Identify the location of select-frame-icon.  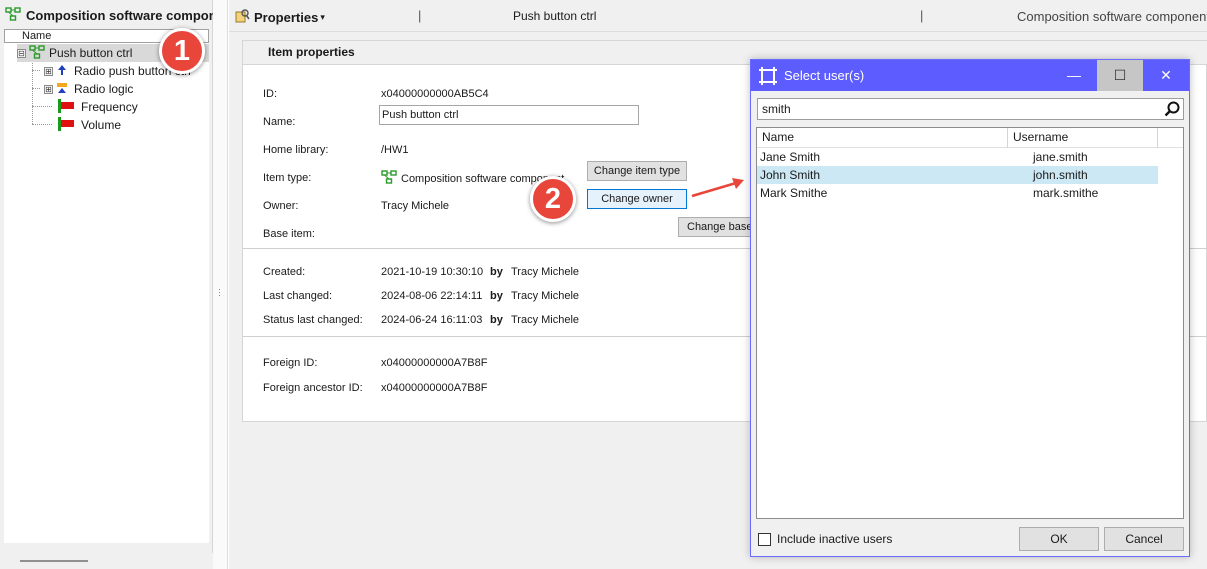
(768, 77).